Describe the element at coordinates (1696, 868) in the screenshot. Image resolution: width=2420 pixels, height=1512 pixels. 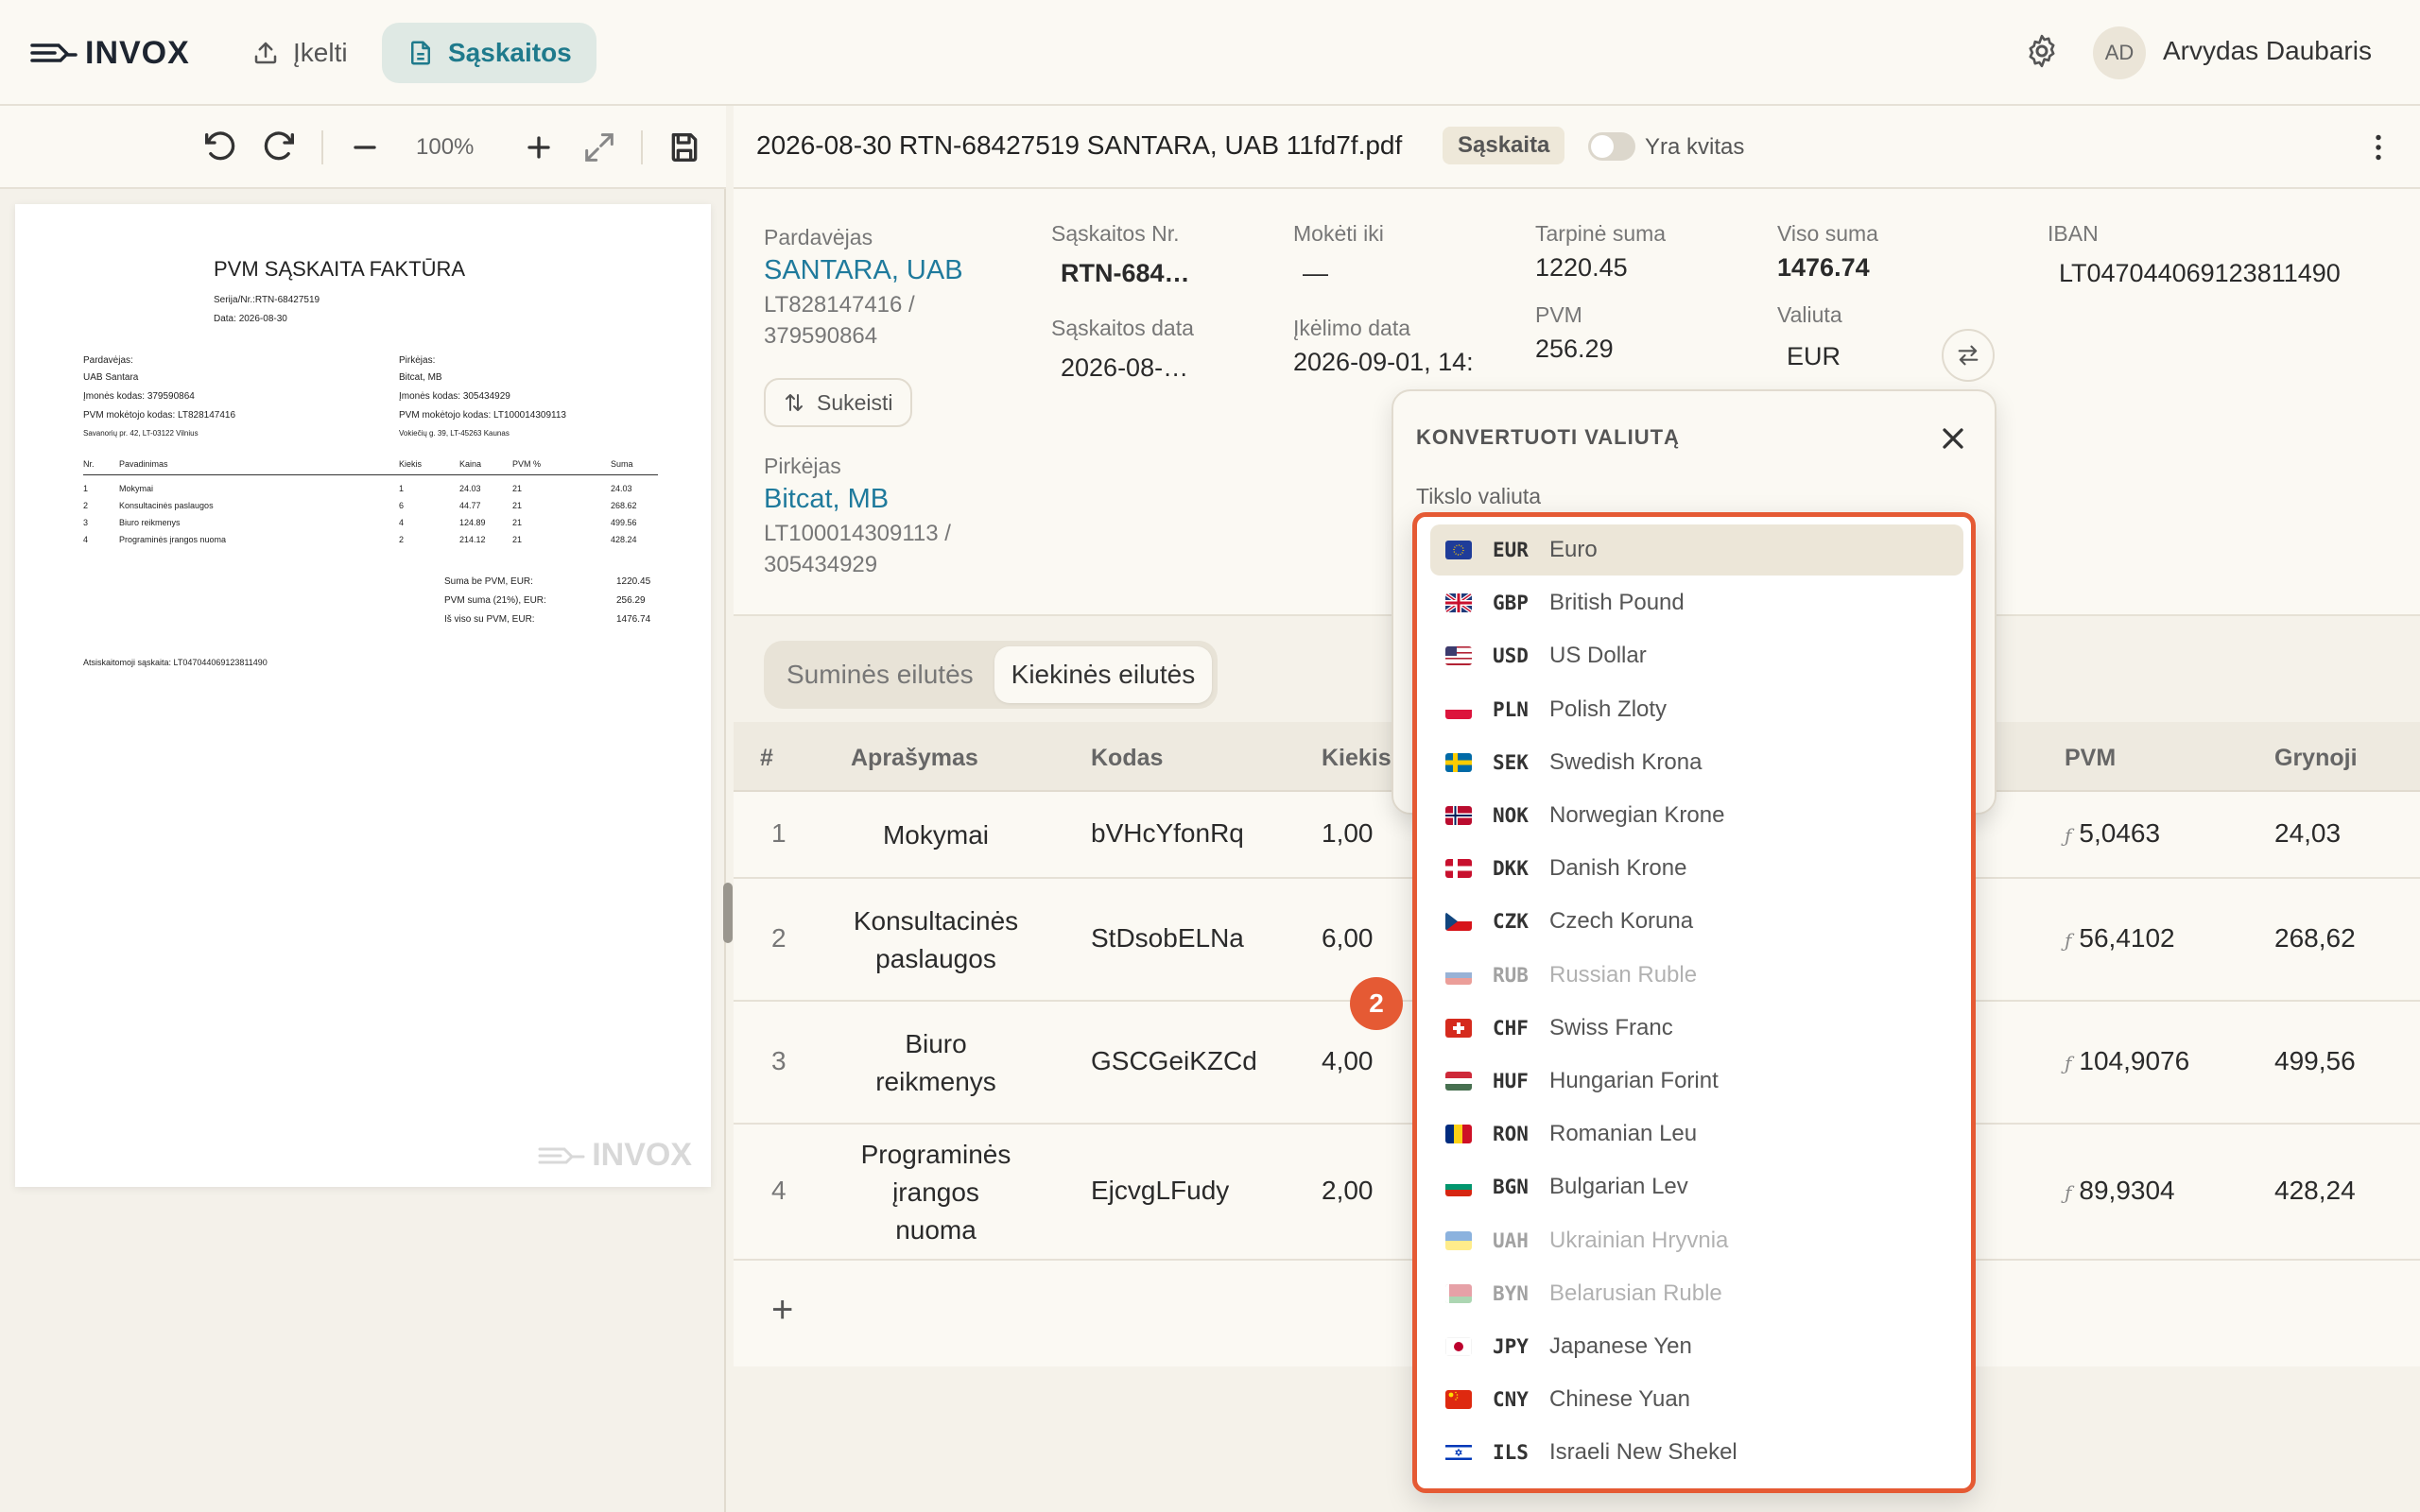
I see `currency-option-dkk: DKK Danish Krone` at that location.